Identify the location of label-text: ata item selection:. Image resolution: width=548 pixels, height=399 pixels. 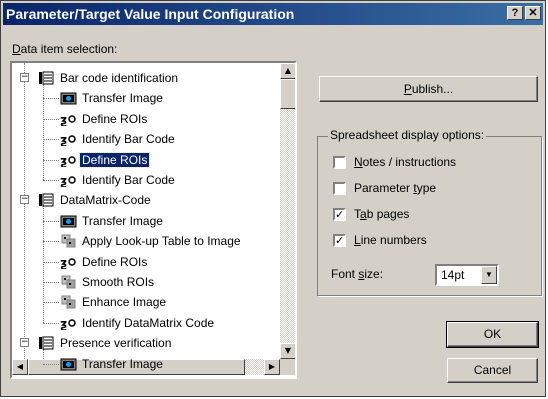
(69, 49).